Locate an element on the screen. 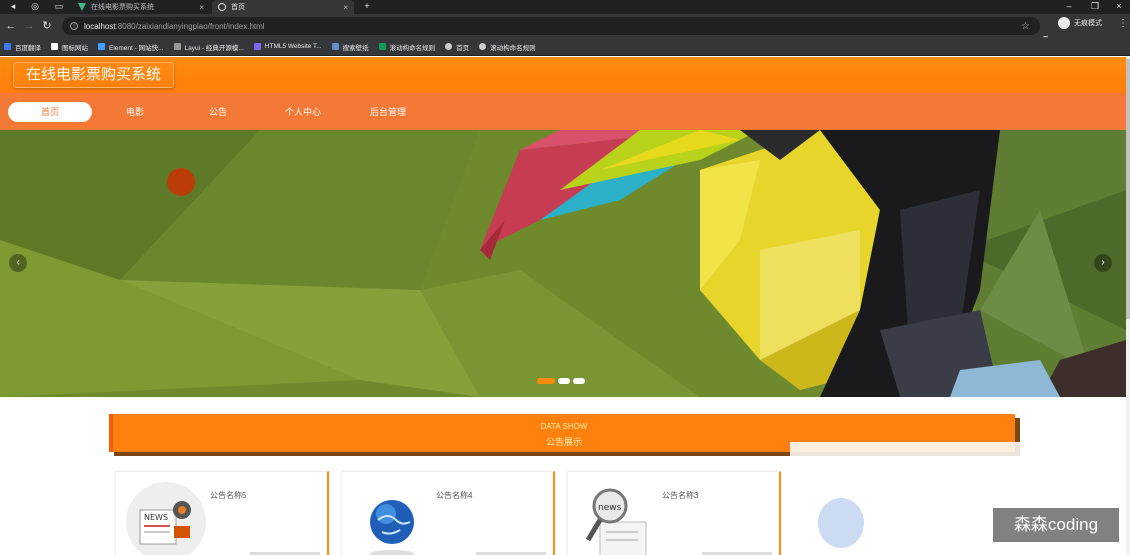 The height and width of the screenshot is (555, 1130). nav-notices: 公告 is located at coordinates (218, 112).